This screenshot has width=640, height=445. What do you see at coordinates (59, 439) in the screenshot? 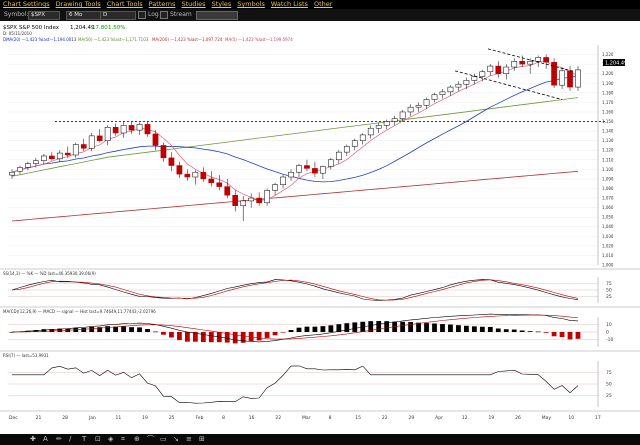
I see `drawing-tool-icon-2: ✏` at bounding box center [59, 439].